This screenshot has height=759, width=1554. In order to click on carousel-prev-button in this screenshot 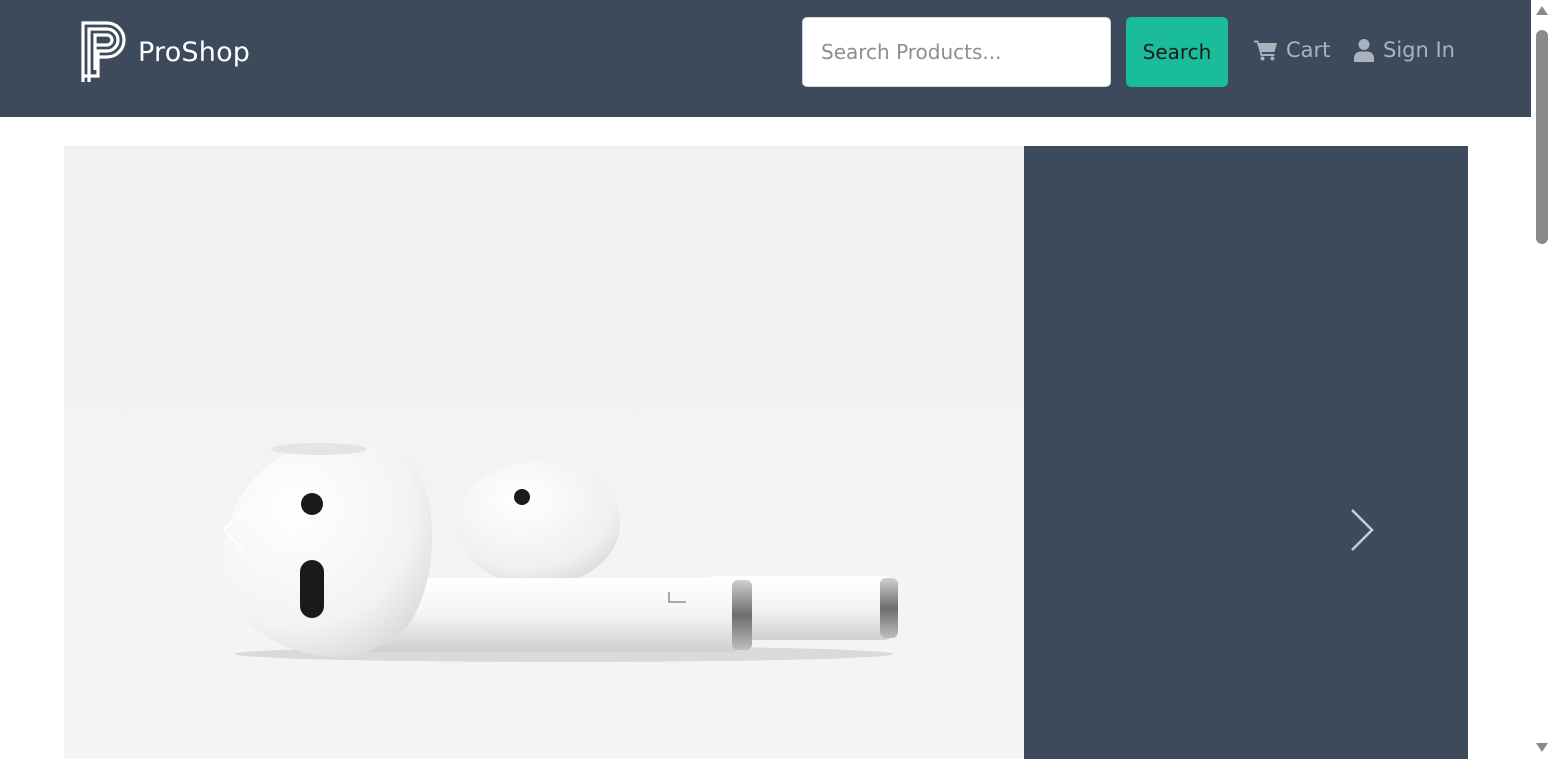, I will do `click(234, 530)`.